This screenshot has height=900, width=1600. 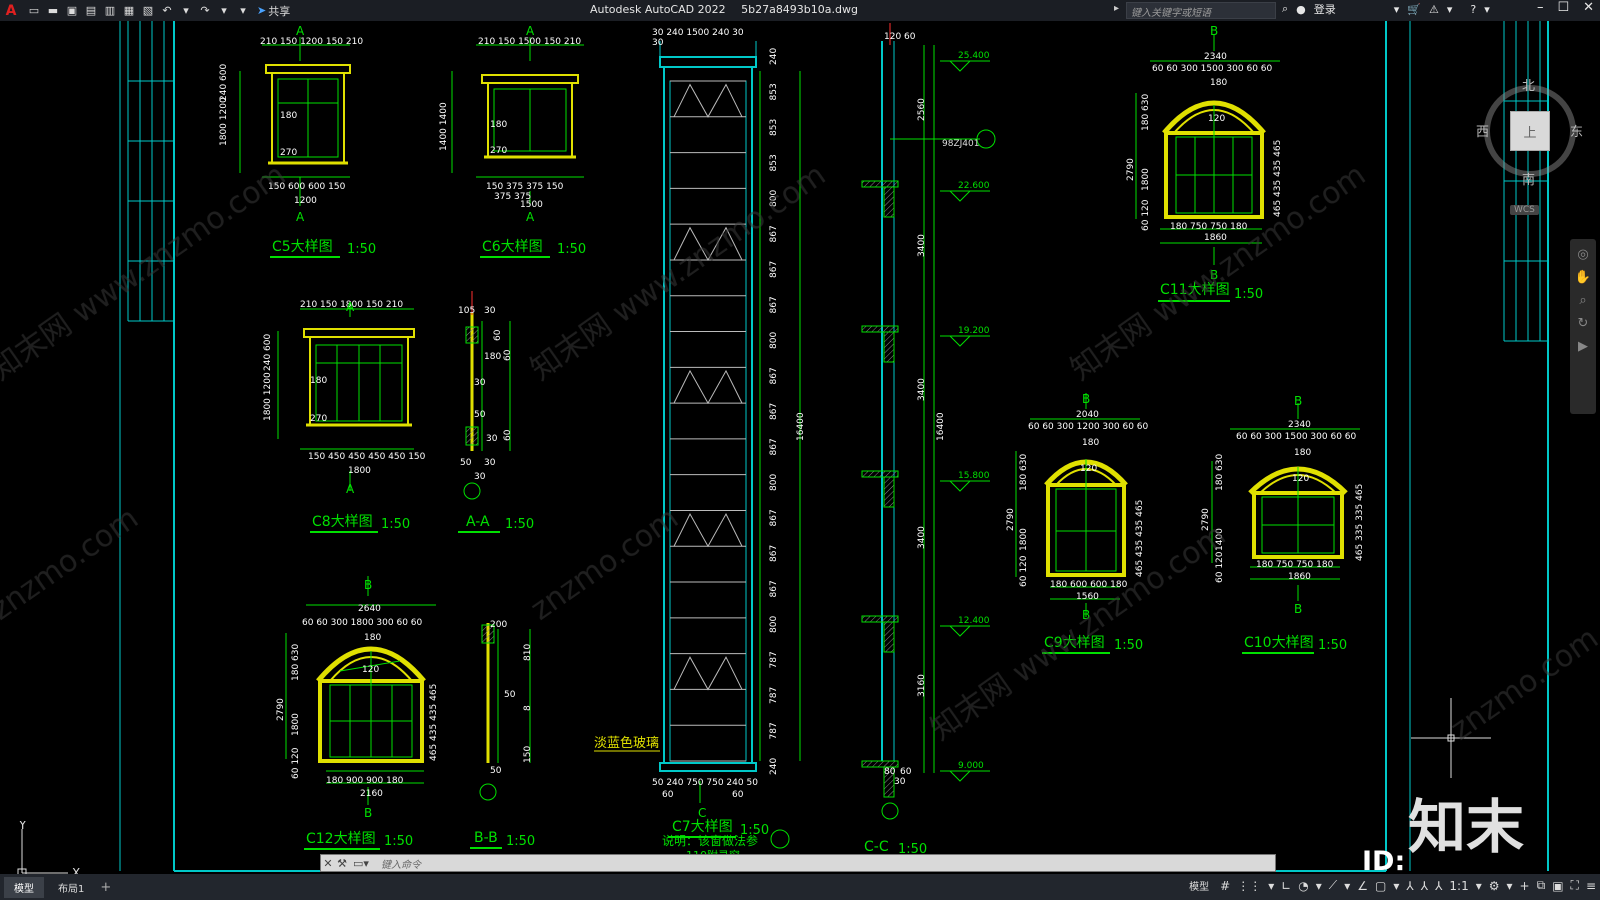 What do you see at coordinates (1482, 130) in the screenshot?
I see `compass-west: 西` at bounding box center [1482, 130].